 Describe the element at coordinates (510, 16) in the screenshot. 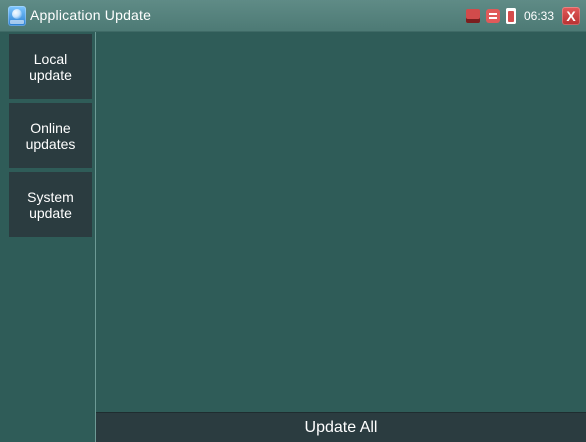

I see `battery-icon` at that location.